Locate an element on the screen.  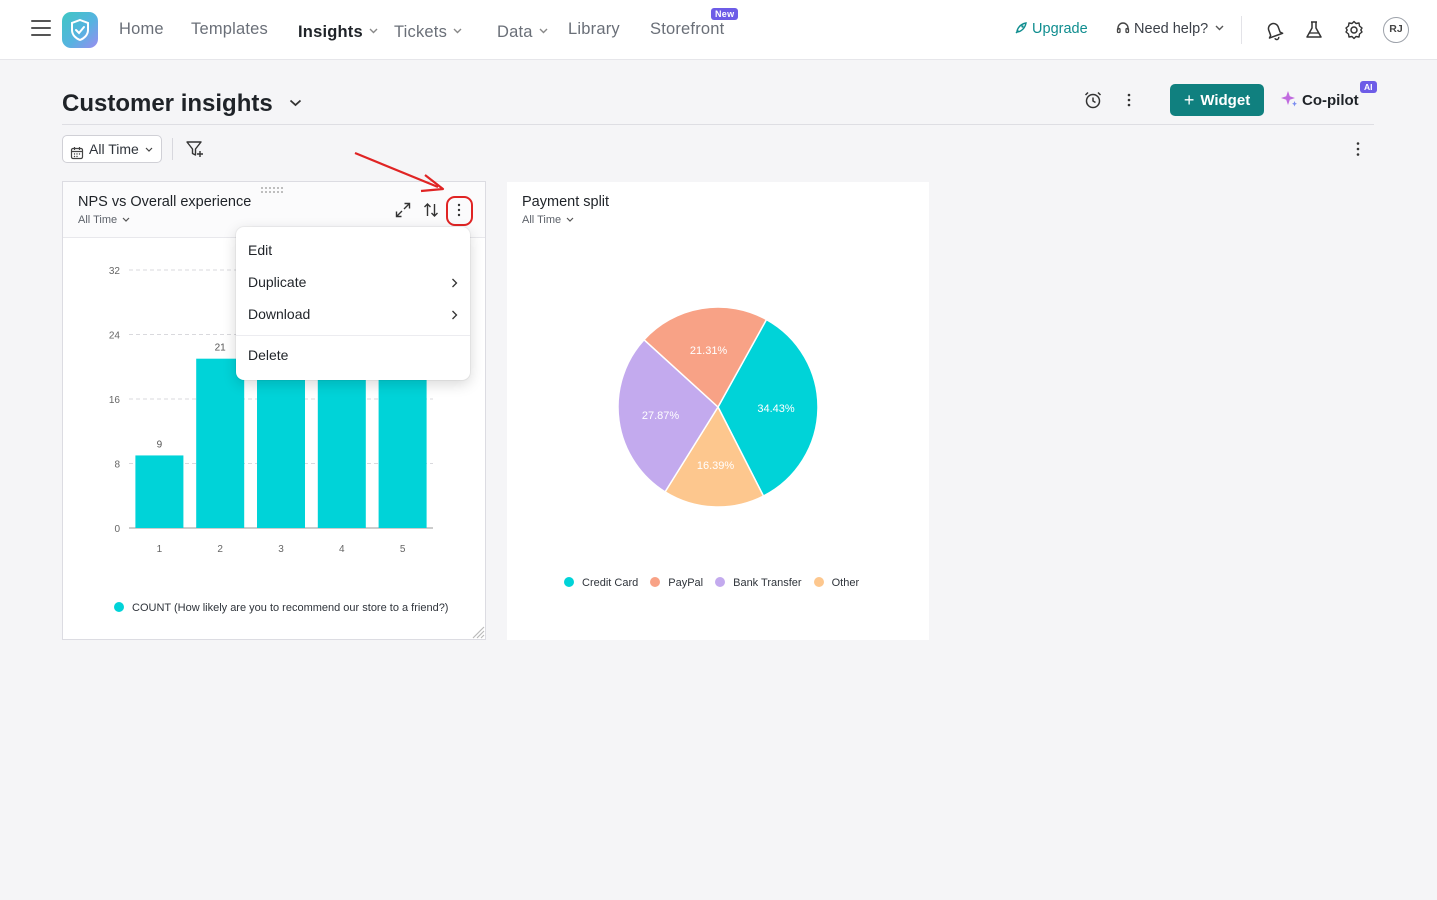
menu-divider is located at coordinates (353, 335).